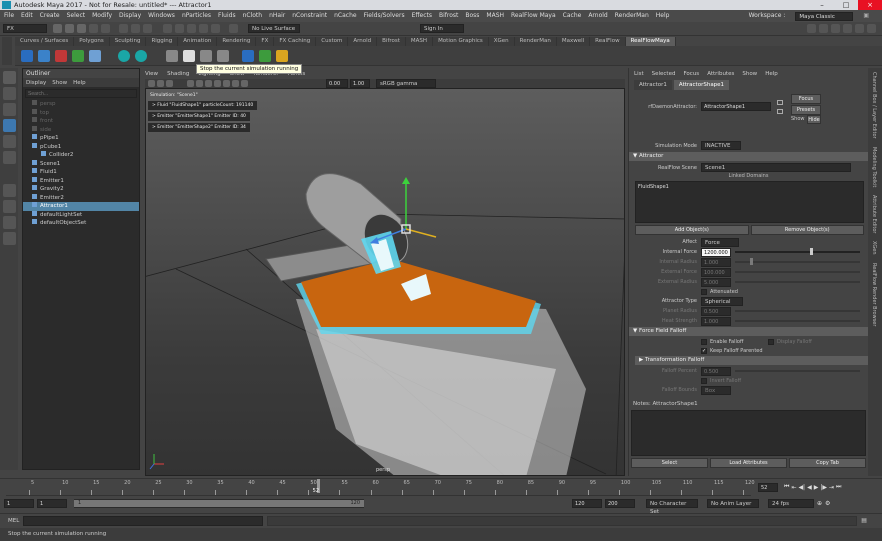  I want to click on shelf-gear-icon, so click(7, 51).